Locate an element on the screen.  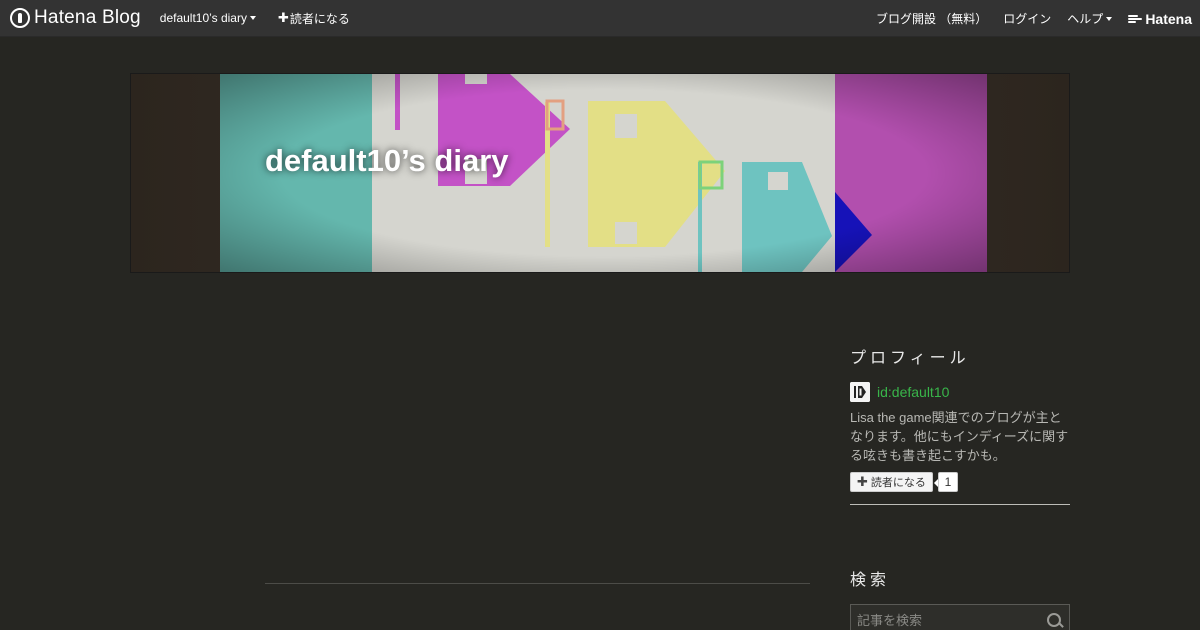
avatar-logo-icon is located at coordinates (860, 392).